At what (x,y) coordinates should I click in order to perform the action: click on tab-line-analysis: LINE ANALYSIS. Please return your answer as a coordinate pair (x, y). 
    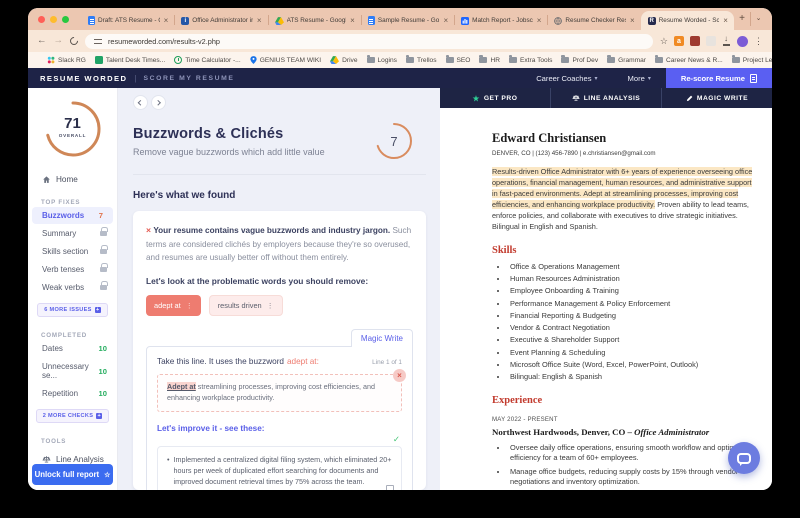
    Looking at the image, I should click on (605, 98).